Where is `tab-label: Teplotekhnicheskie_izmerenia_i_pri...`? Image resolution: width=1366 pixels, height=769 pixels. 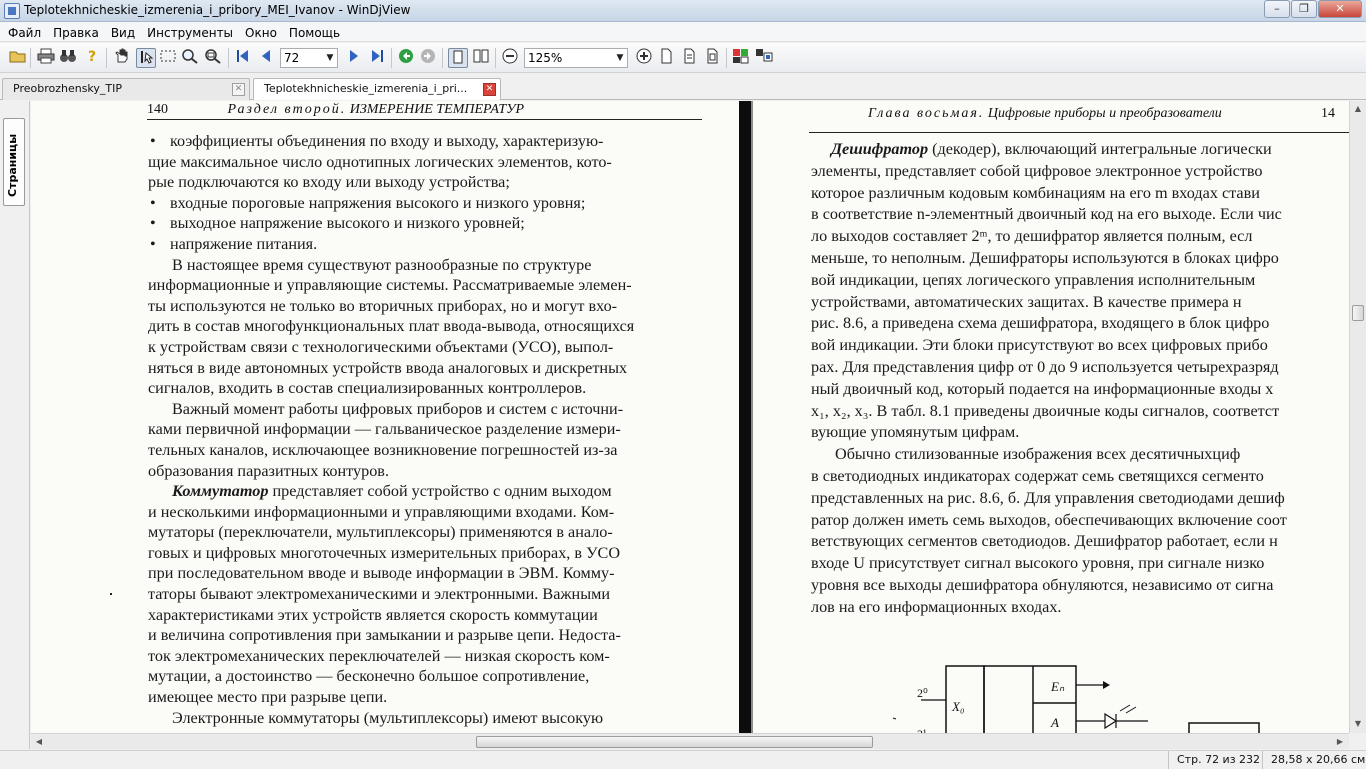
tab-label: Teplotekhnicheskie_izmerenia_i_pri... is located at coordinates (366, 88).